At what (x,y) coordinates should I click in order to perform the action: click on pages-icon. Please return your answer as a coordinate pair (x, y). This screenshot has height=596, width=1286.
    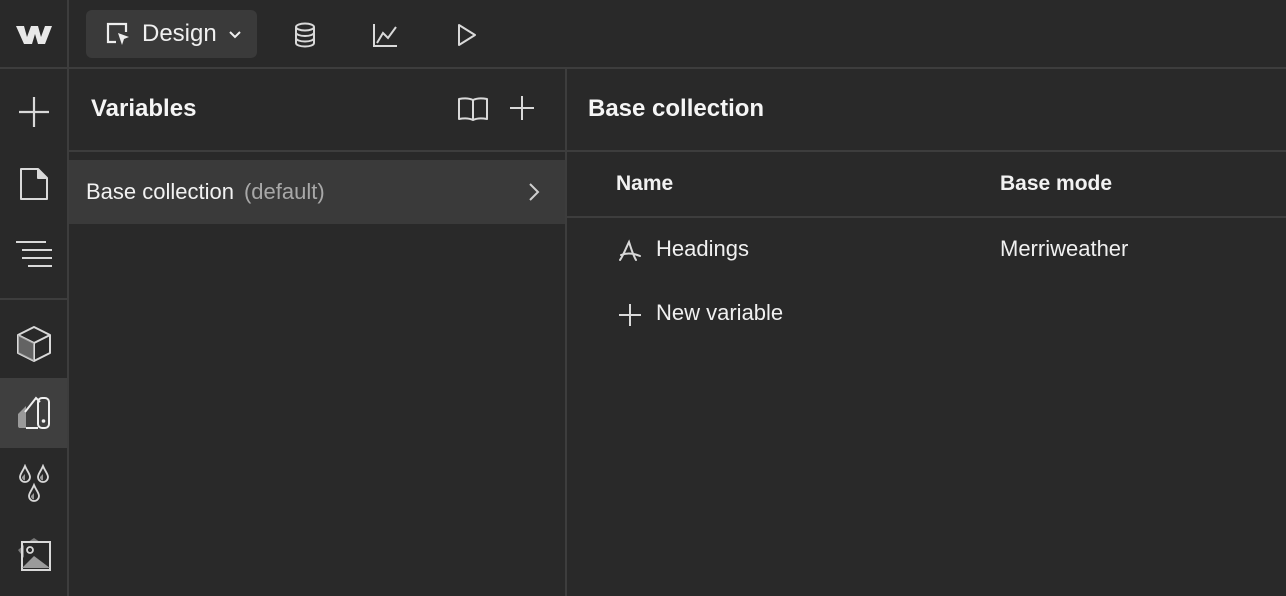
    Looking at the image, I should click on (33, 184).